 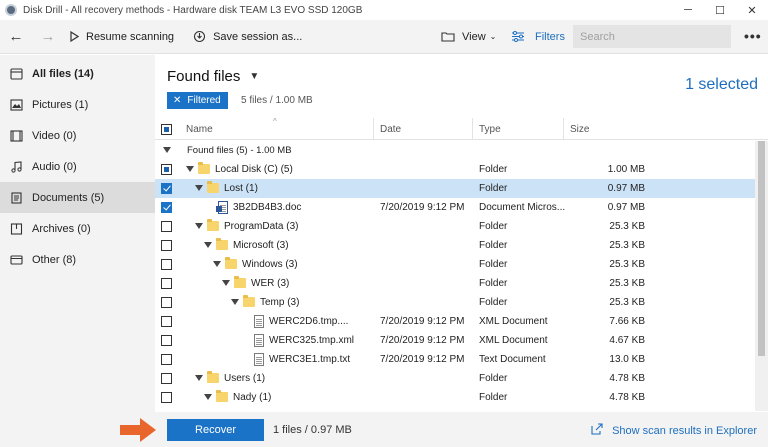 I want to click on table-row: Temp (3) Folder 25.3 KB, so click(x=455, y=302).